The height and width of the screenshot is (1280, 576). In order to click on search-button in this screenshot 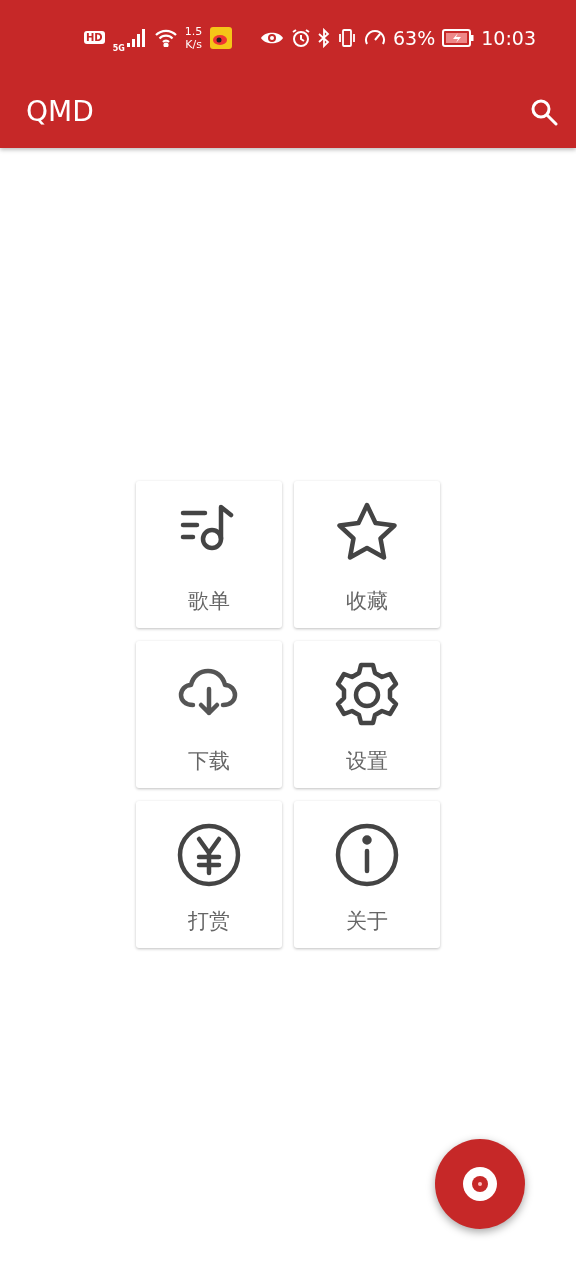, I will do `click(544, 111)`.